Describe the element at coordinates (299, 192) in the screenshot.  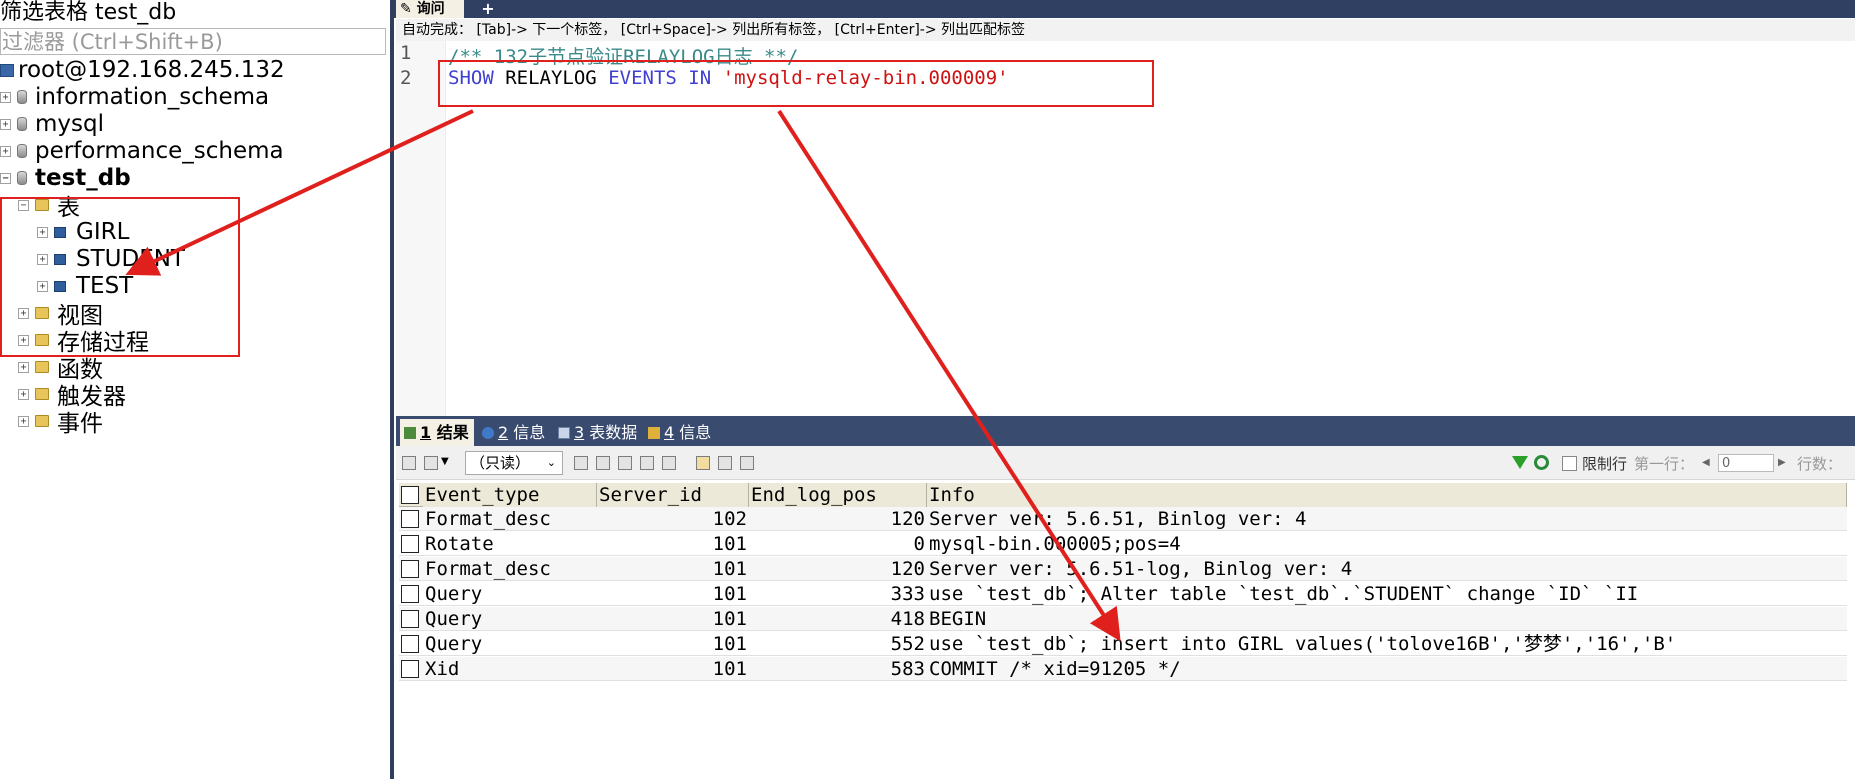
I see `arrow-to-girl-table` at that location.